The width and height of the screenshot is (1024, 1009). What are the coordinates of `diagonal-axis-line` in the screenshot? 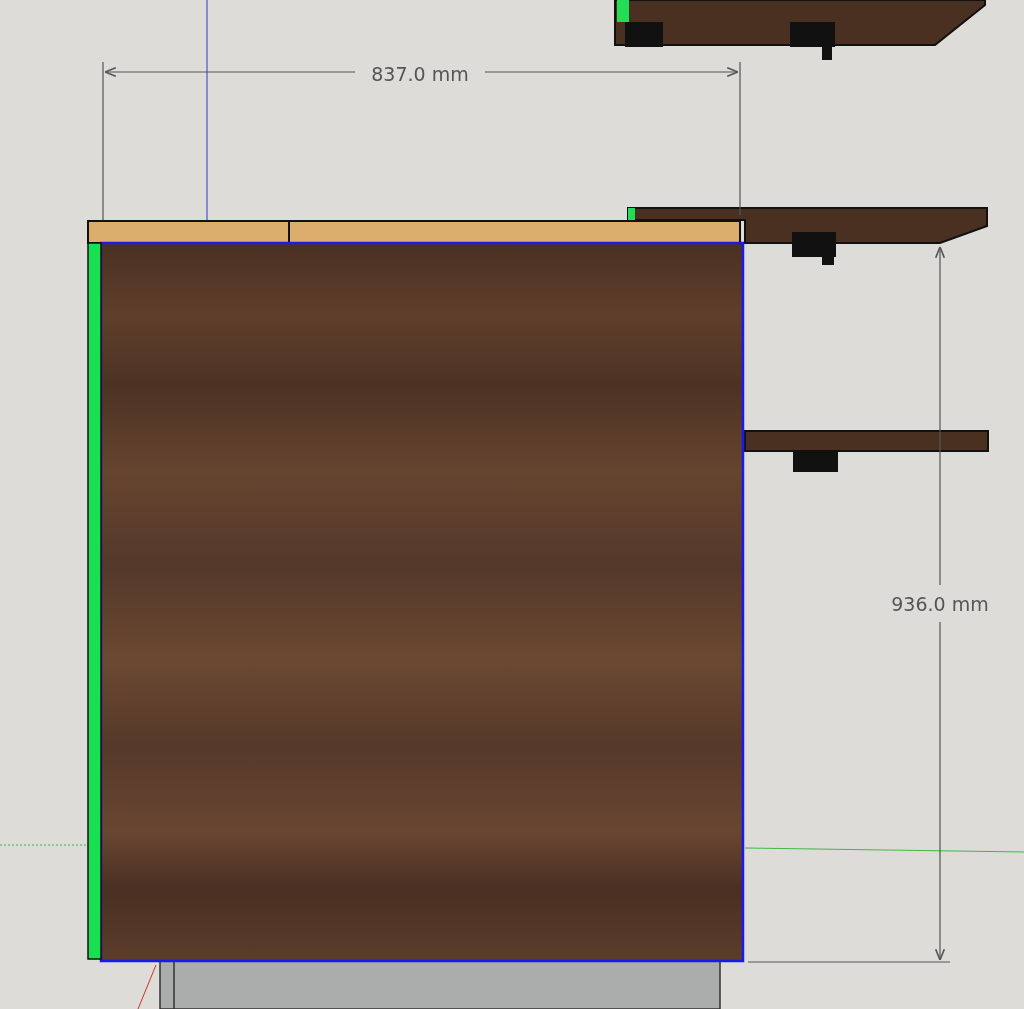 It's located at (147, 986).